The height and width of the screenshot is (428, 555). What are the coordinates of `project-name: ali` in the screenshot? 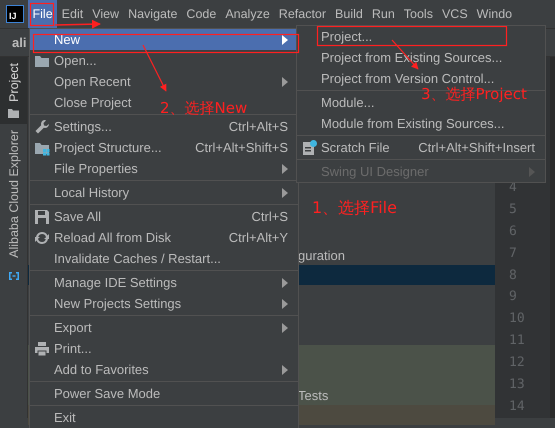 It's located at (19, 42).